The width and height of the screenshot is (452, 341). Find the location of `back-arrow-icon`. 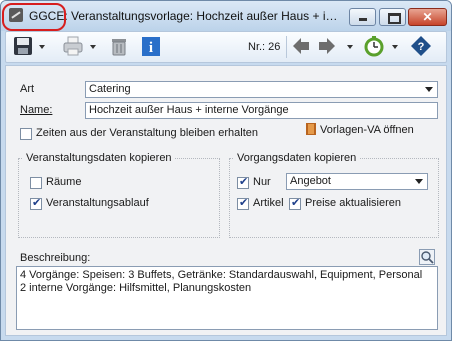

back-arrow-icon is located at coordinates (301, 46).